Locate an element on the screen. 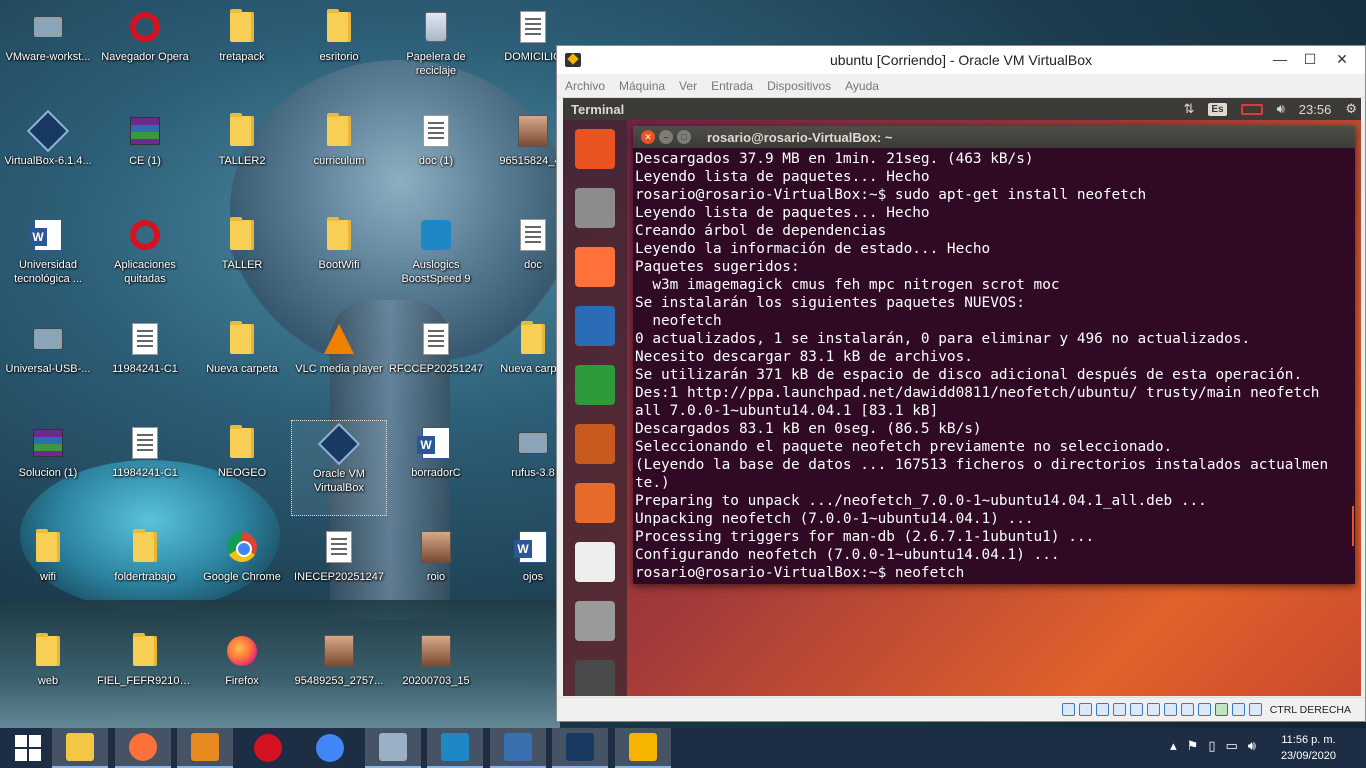 The height and width of the screenshot is (768, 1366). menu-ayuda: Ayuda is located at coordinates (862, 86).